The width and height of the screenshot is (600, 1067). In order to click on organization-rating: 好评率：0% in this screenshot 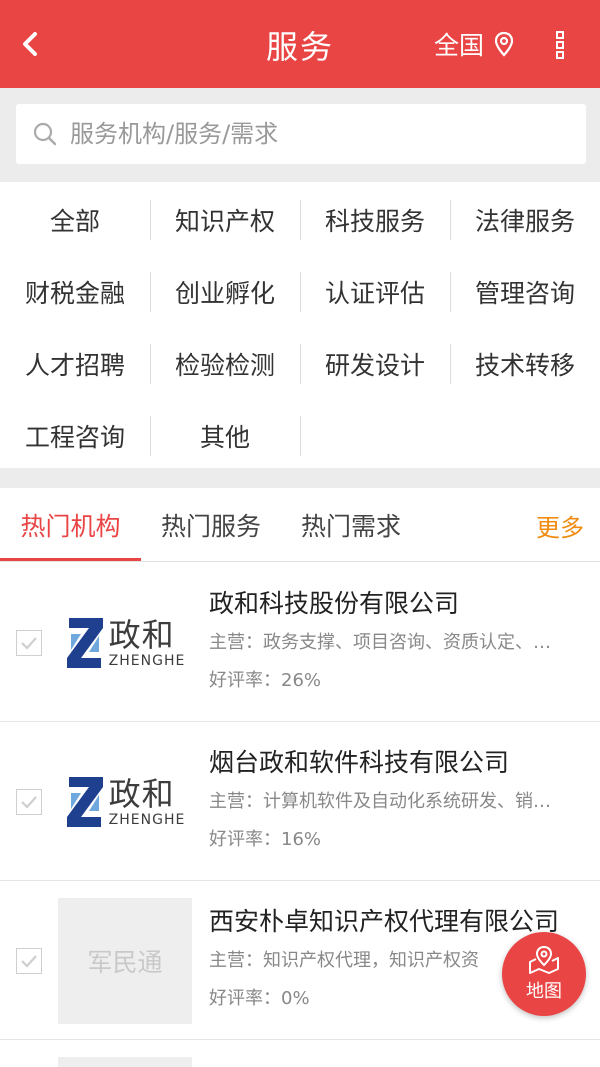, I will do `click(259, 998)`.